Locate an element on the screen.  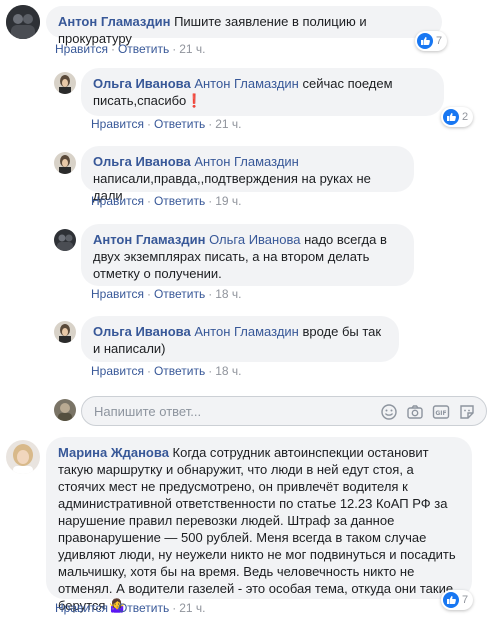
emoji-icon is located at coordinates (389, 412).